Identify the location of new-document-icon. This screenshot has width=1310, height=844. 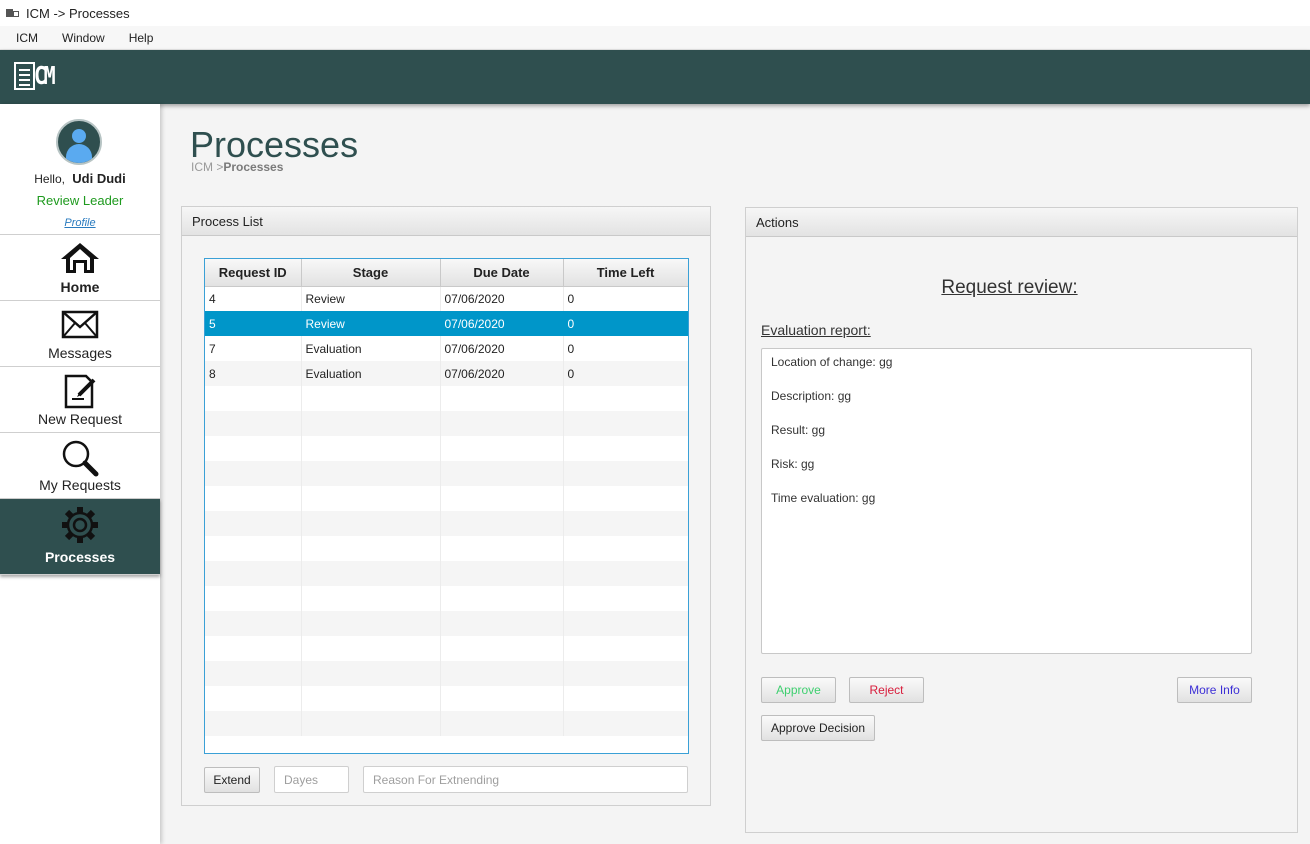
(80, 391).